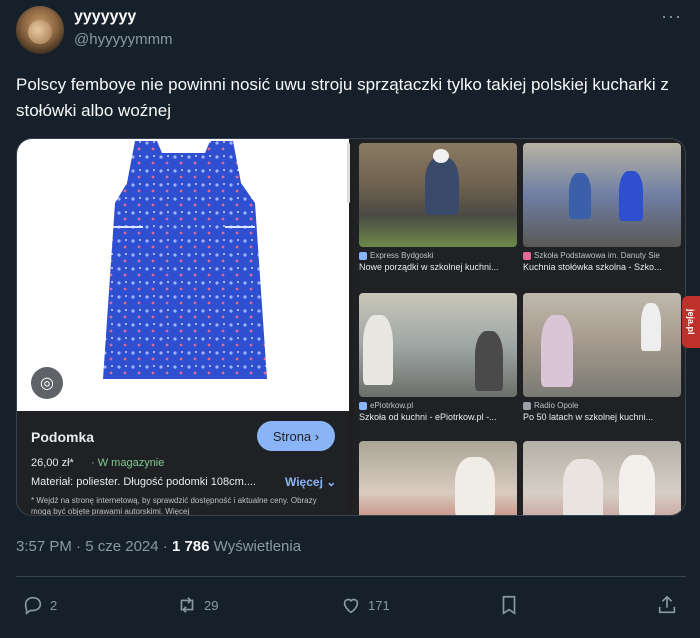  What do you see at coordinates (131, 463) in the screenshot?
I see `stock-label: W magazynie` at bounding box center [131, 463].